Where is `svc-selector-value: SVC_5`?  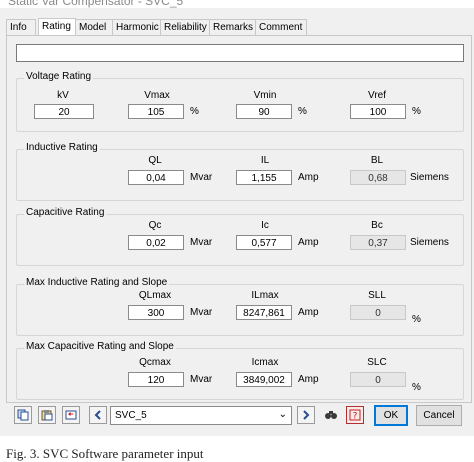
svc-selector-value: SVC_5 is located at coordinates (131, 415).